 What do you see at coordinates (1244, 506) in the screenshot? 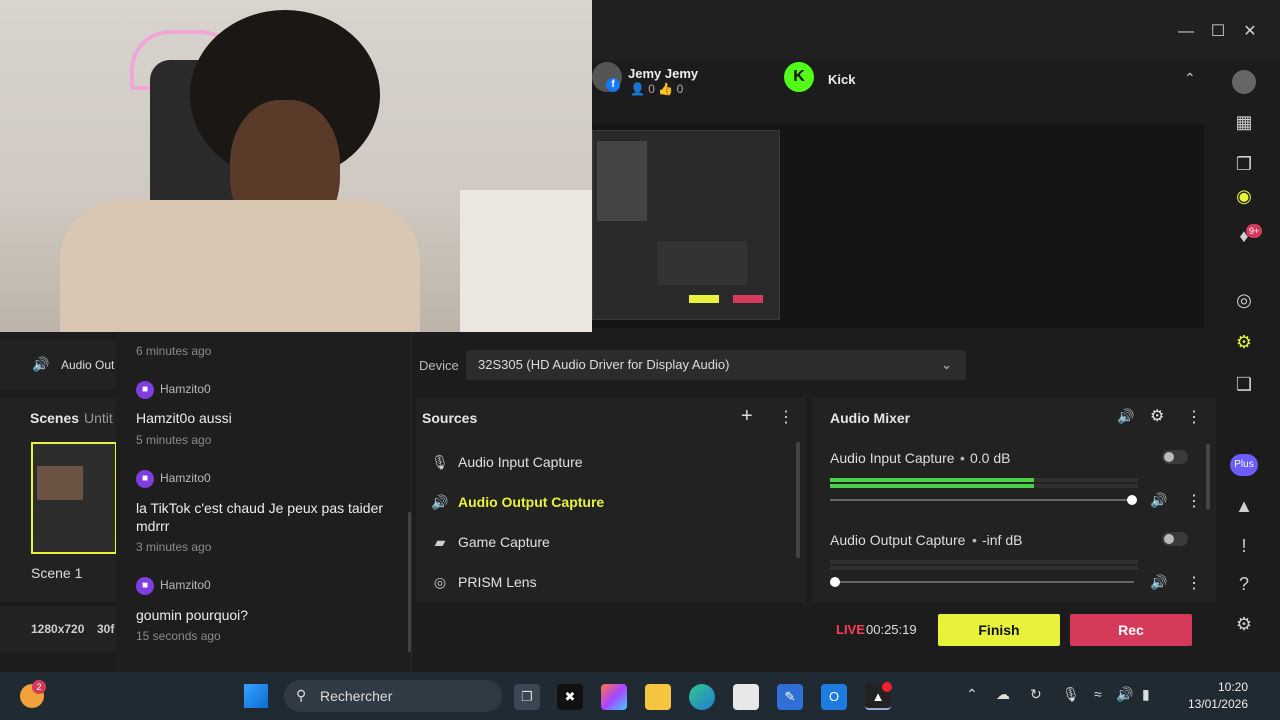
I see `gamepad-icon: ▲` at bounding box center [1244, 506].